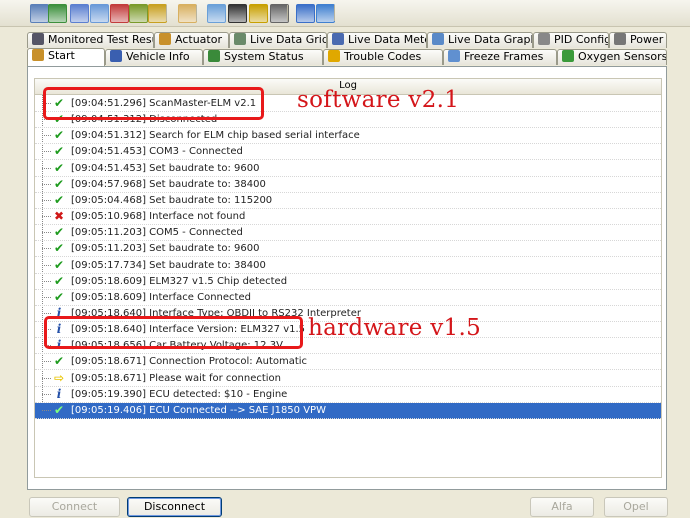 The width and height of the screenshot is (690, 518). I want to click on tab-live-data-graph: Live Data Graph, so click(480, 40).